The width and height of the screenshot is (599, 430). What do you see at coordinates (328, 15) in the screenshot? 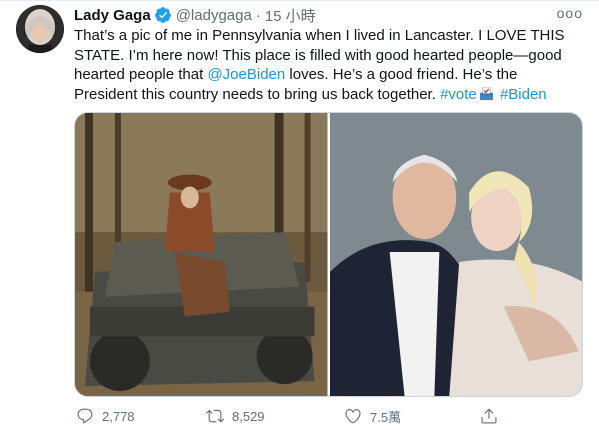
I see `tweet-header: Lady Gaga @ladygaga · 15 小時 ooo` at bounding box center [328, 15].